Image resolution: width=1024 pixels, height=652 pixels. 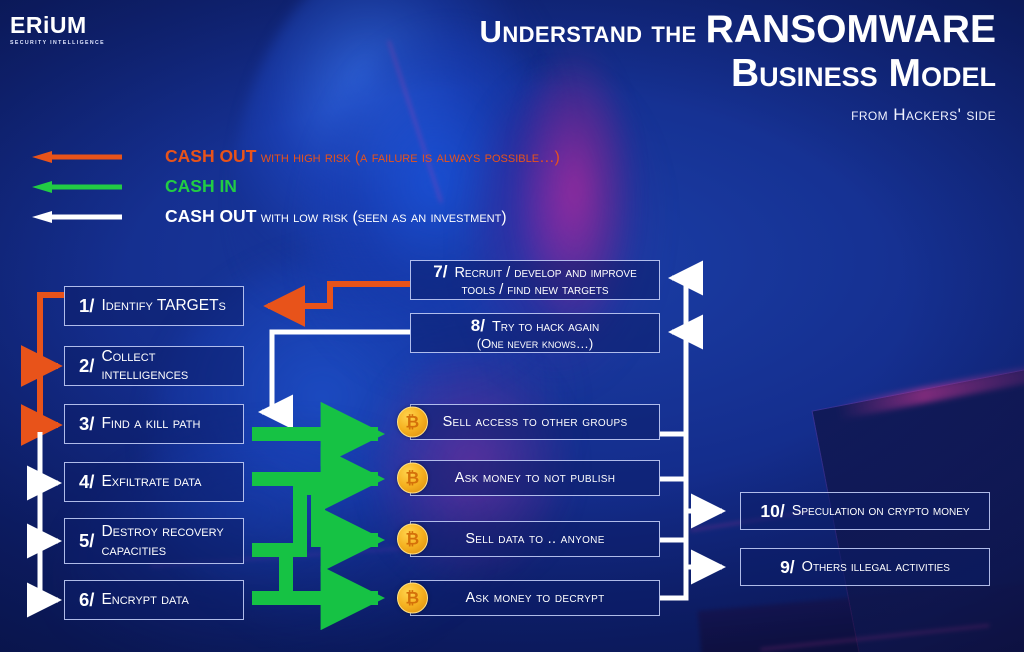 I want to click on monetization-label: Ask money to decrypt, so click(x=535, y=598).